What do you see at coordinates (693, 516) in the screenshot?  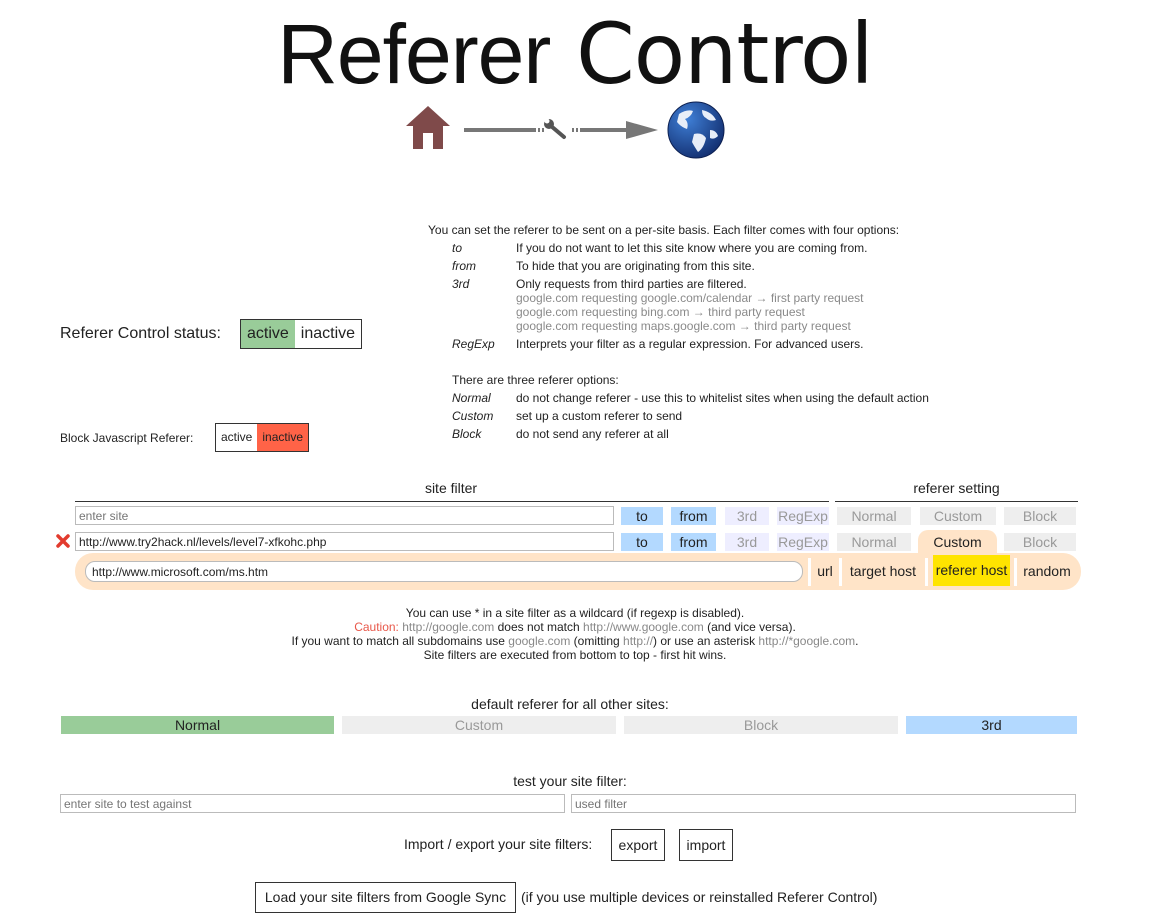 I see `new-option-from: from` at bounding box center [693, 516].